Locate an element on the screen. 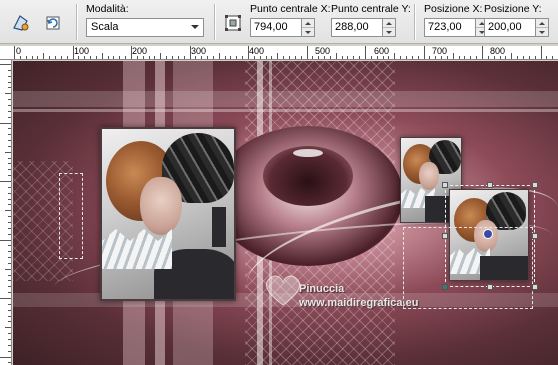  ruler-label: 600 is located at coordinates (382, 51).